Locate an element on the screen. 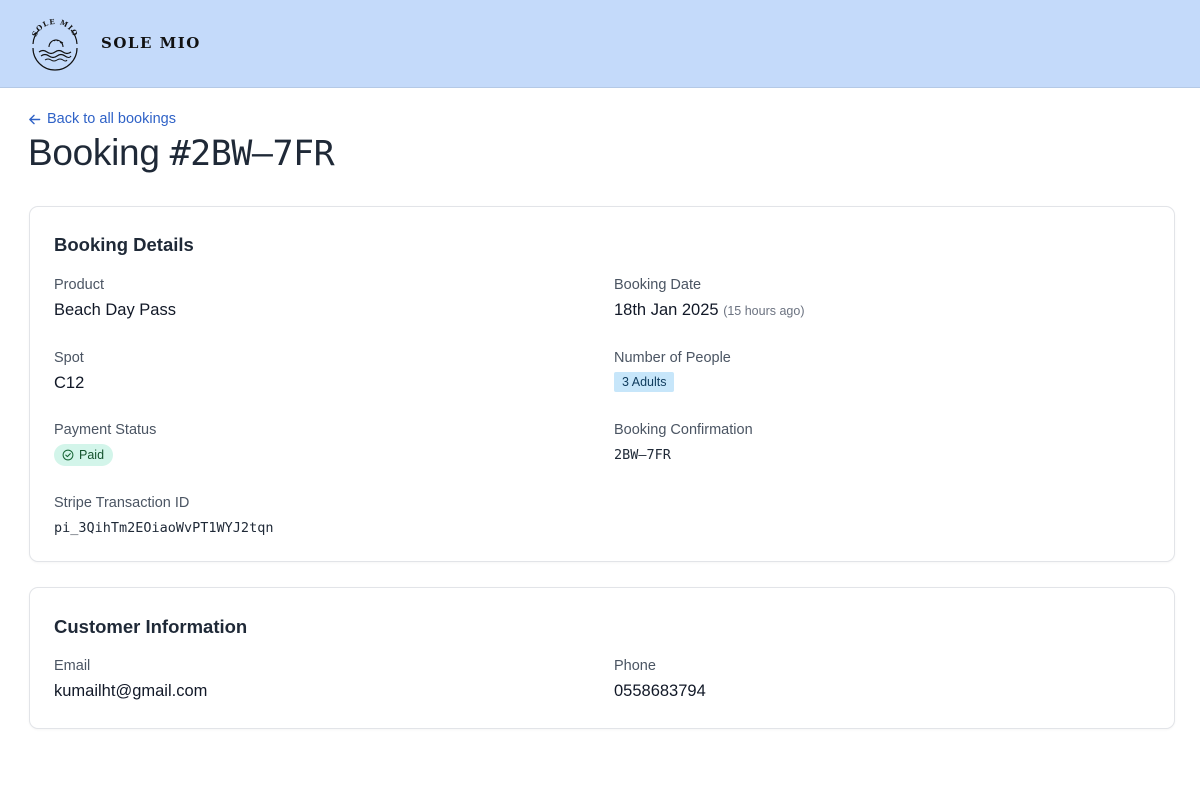 This screenshot has width=1200, height=789. email-label: Email is located at coordinates (72, 666).